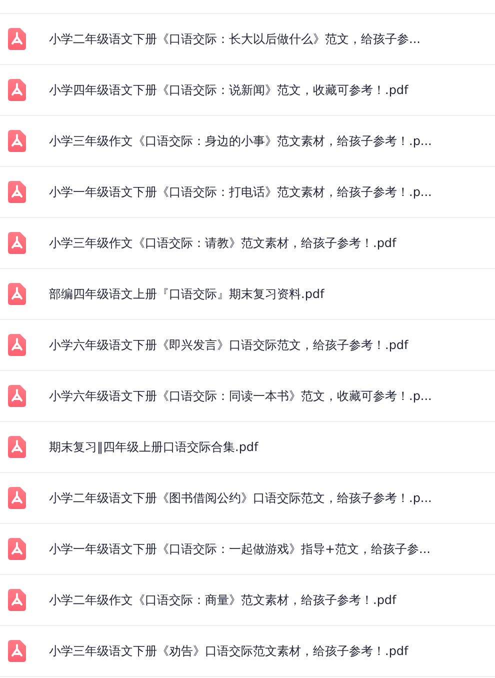 The width and height of the screenshot is (495, 678). What do you see at coordinates (222, 243) in the screenshot?
I see `file-link: 小学三年级作文《口语交际：请教》范文素材，给孩子参考！.pdf` at bounding box center [222, 243].